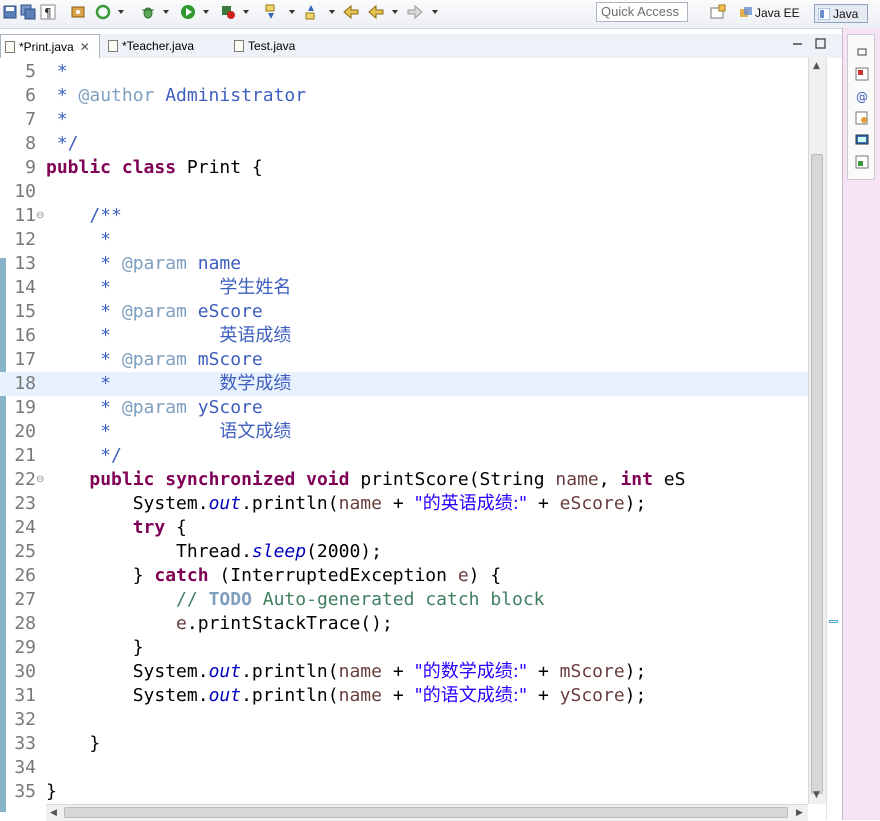 The image size is (880, 821). Describe the element at coordinates (311, 12) in the screenshot. I see `previous-annotation-icon` at that location.